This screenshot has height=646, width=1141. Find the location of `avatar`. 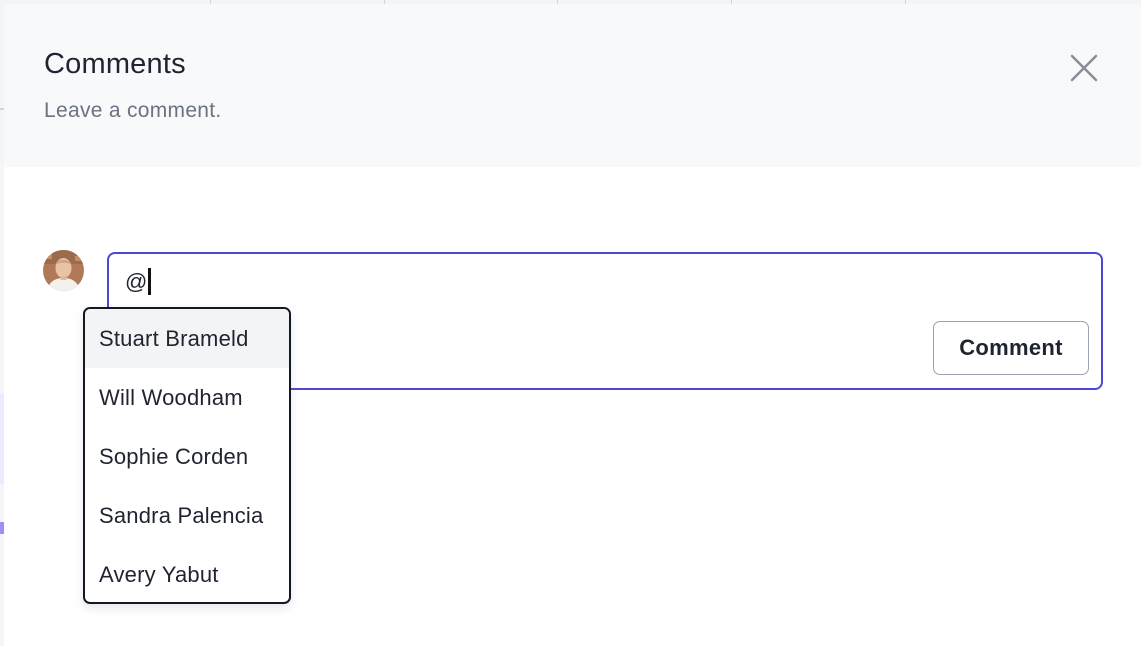

avatar is located at coordinates (63, 270).